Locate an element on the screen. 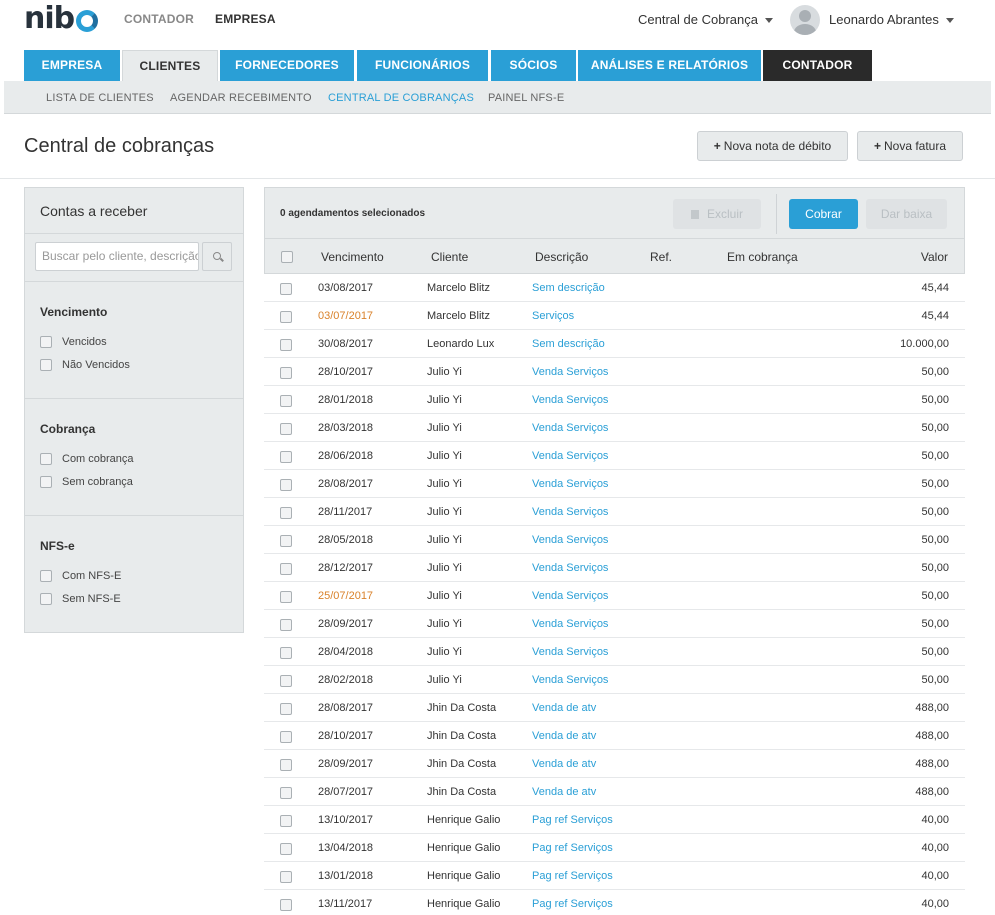 The image size is (995, 915). tab-funcionarios: FUNCIONÁRIOS is located at coordinates (422, 65).